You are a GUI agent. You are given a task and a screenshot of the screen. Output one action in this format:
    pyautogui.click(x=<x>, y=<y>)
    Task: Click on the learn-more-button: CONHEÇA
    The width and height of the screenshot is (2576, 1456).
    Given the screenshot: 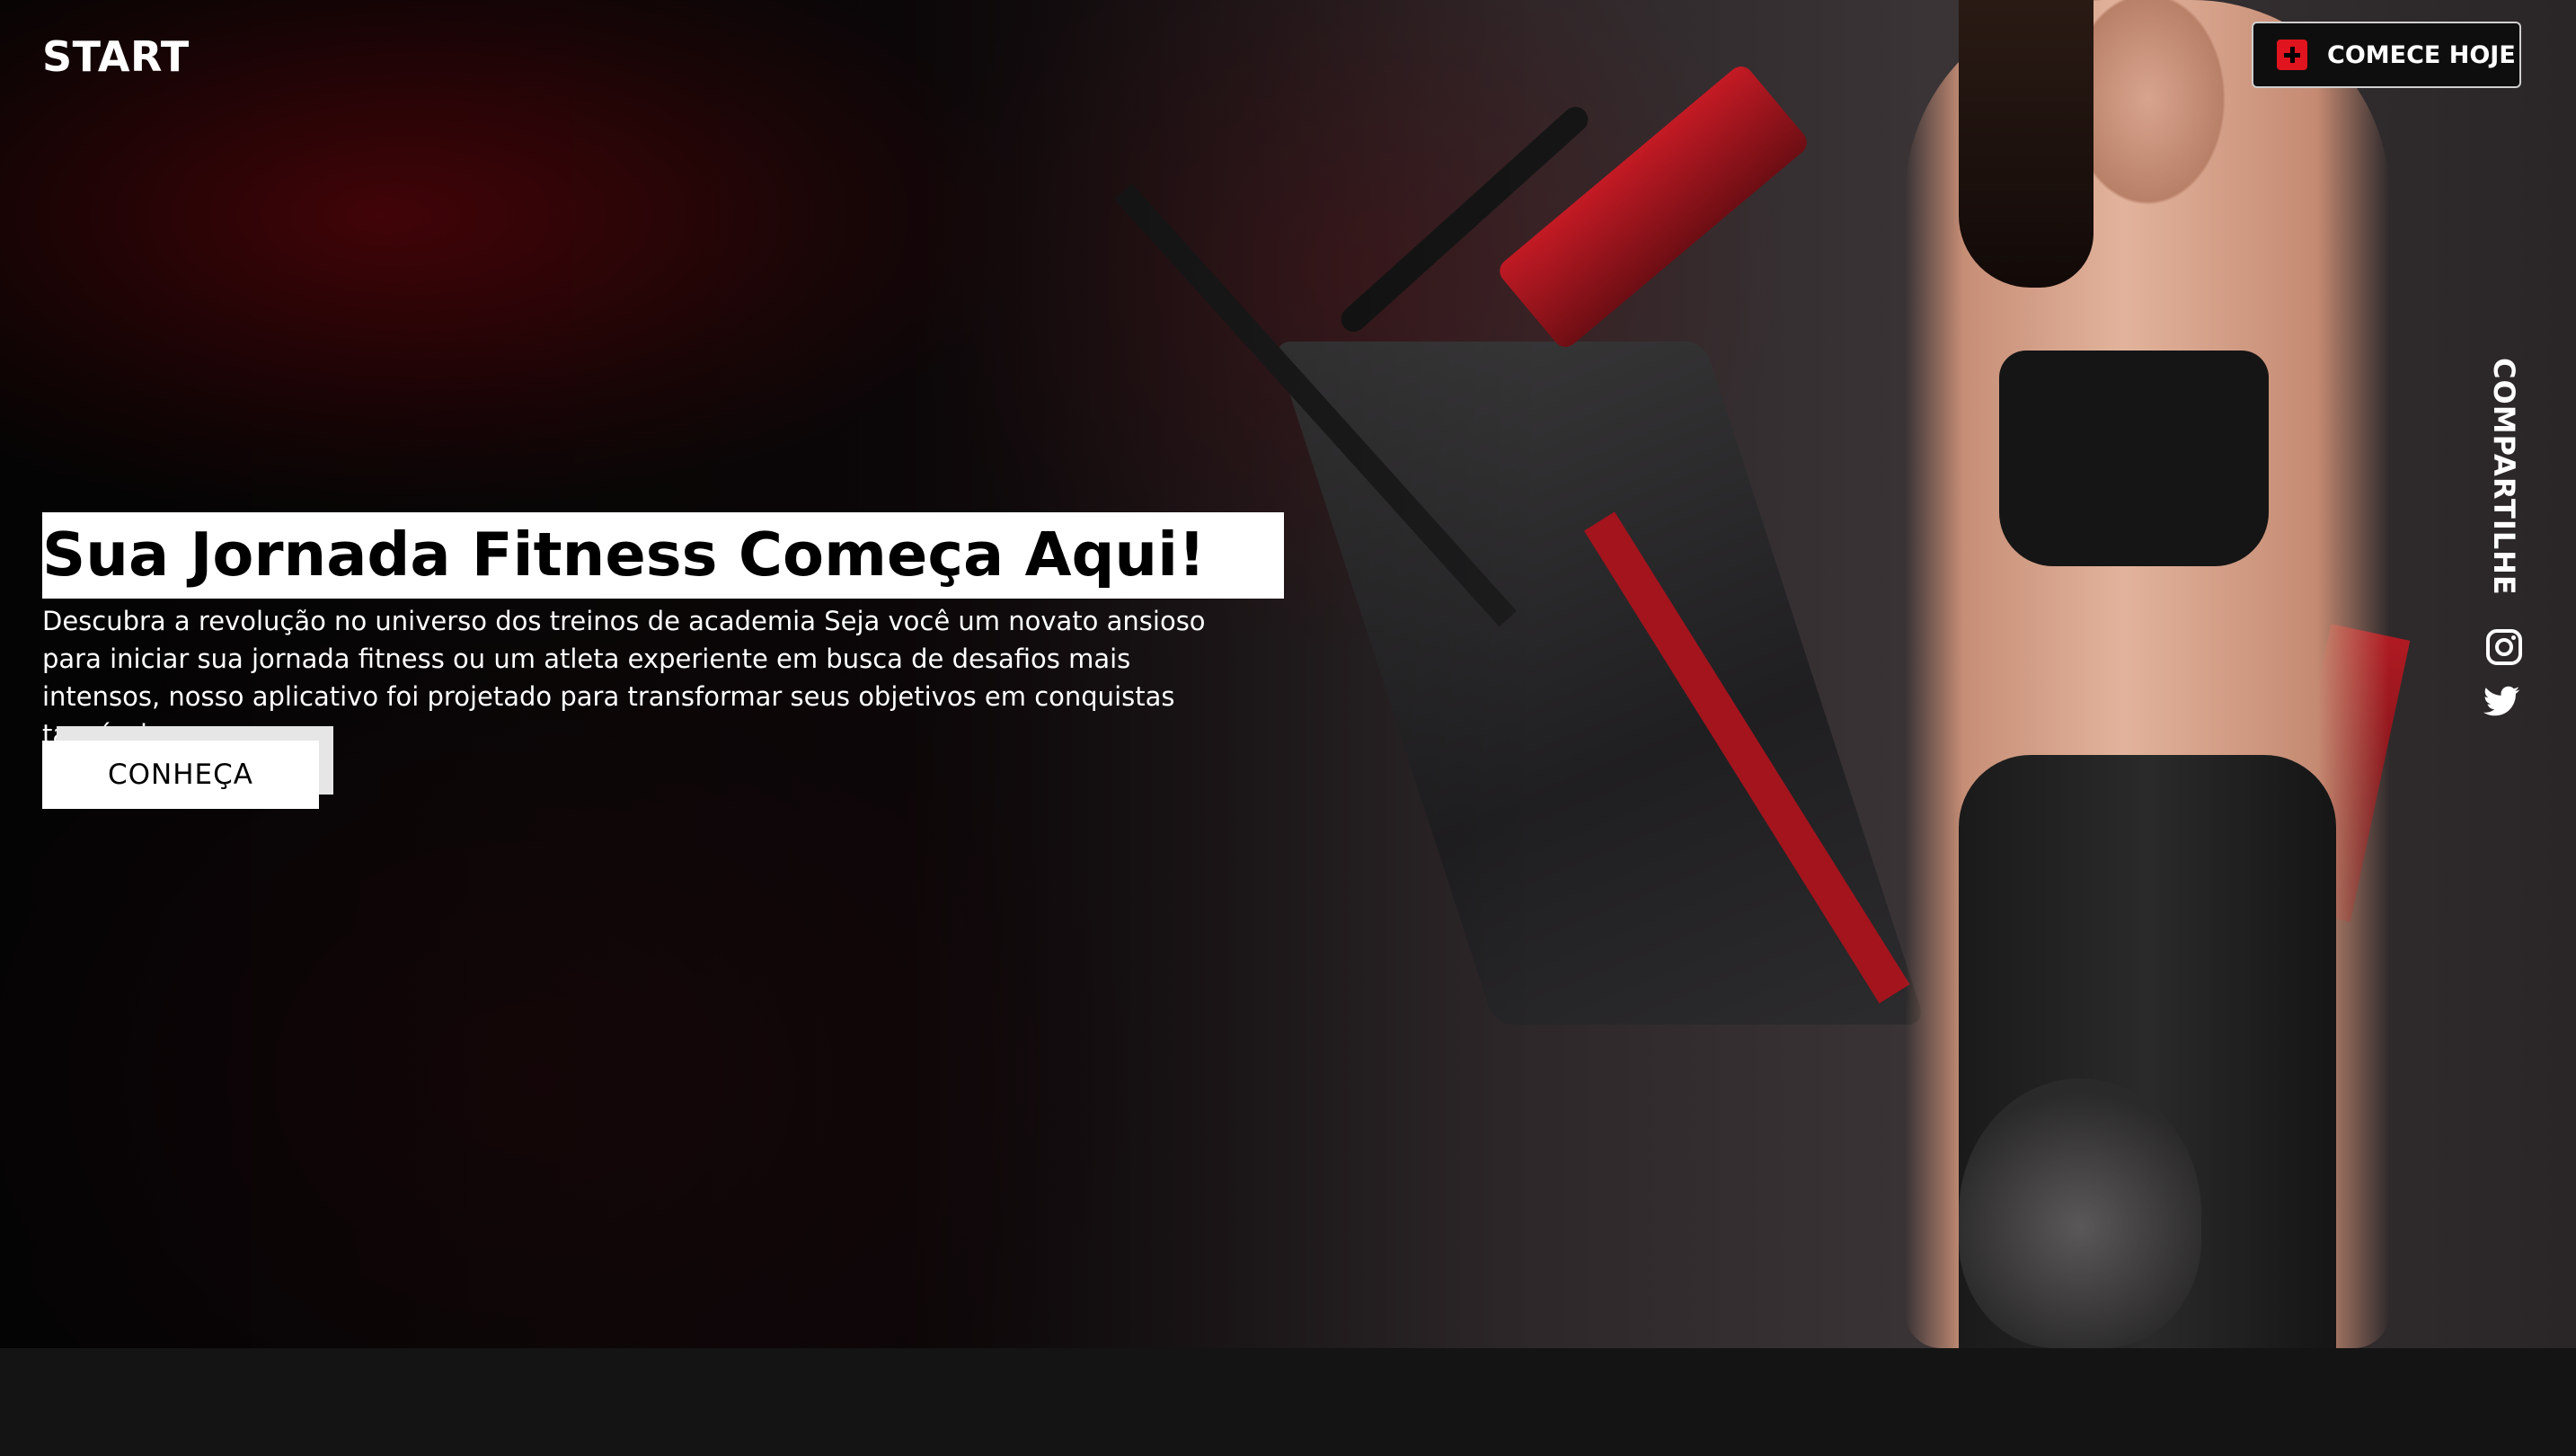 What is the action you would take?
    pyautogui.click(x=180, y=775)
    